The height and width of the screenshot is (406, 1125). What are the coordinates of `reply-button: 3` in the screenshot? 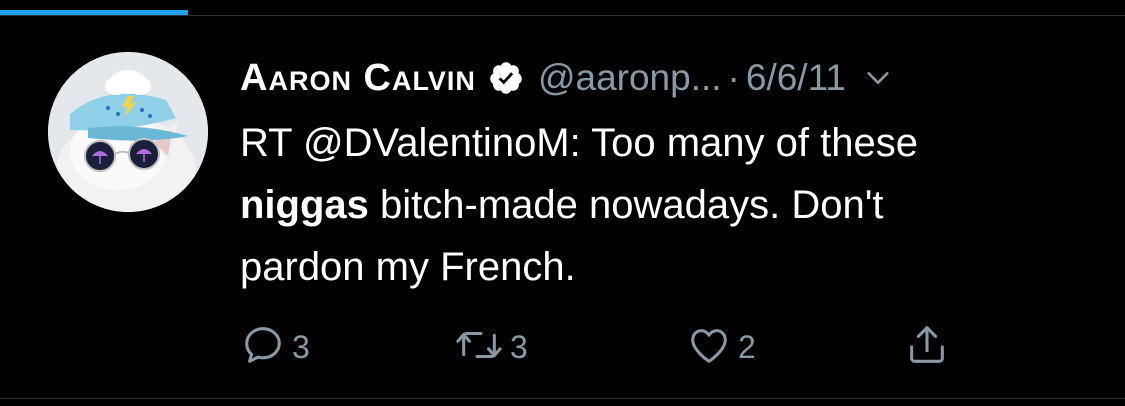 It's located at (275, 347).